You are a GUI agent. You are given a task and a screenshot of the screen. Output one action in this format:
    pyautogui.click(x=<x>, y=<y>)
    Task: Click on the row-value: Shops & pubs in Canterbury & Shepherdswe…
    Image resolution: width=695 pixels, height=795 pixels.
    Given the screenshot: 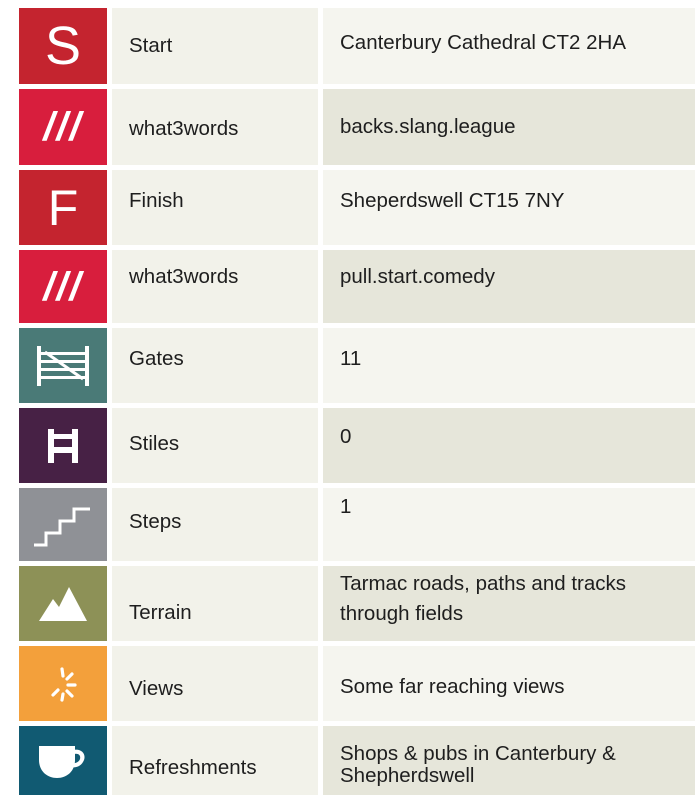 What is the action you would take?
    pyautogui.click(x=478, y=764)
    